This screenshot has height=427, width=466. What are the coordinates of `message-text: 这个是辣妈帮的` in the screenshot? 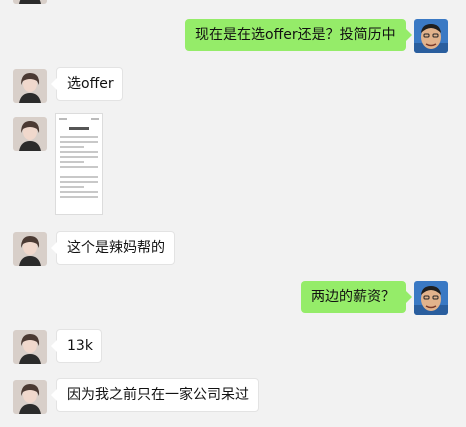 It's located at (116, 248).